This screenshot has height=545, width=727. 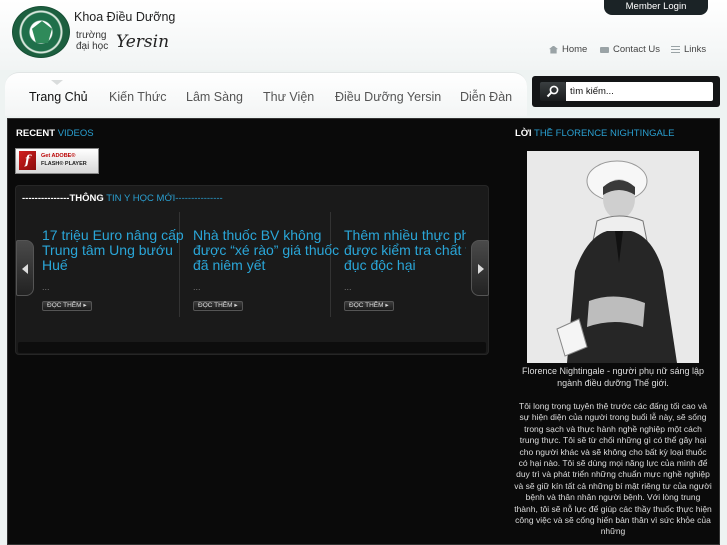 I want to click on nav-item-thu-vien: Thư Viện, so click(x=288, y=97).